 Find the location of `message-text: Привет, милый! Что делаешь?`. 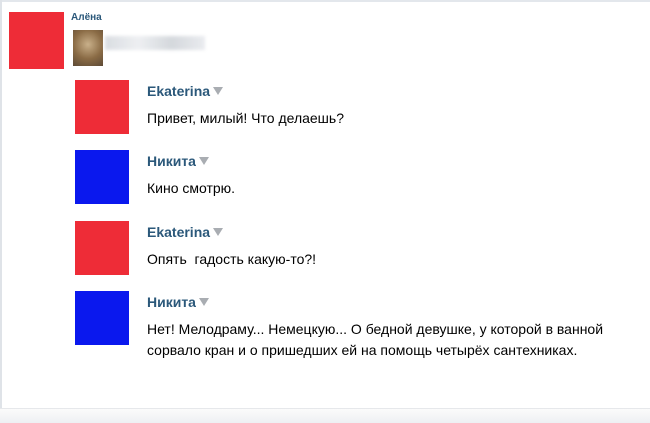

message-text: Привет, милый! Что делаешь? is located at coordinates (245, 118).